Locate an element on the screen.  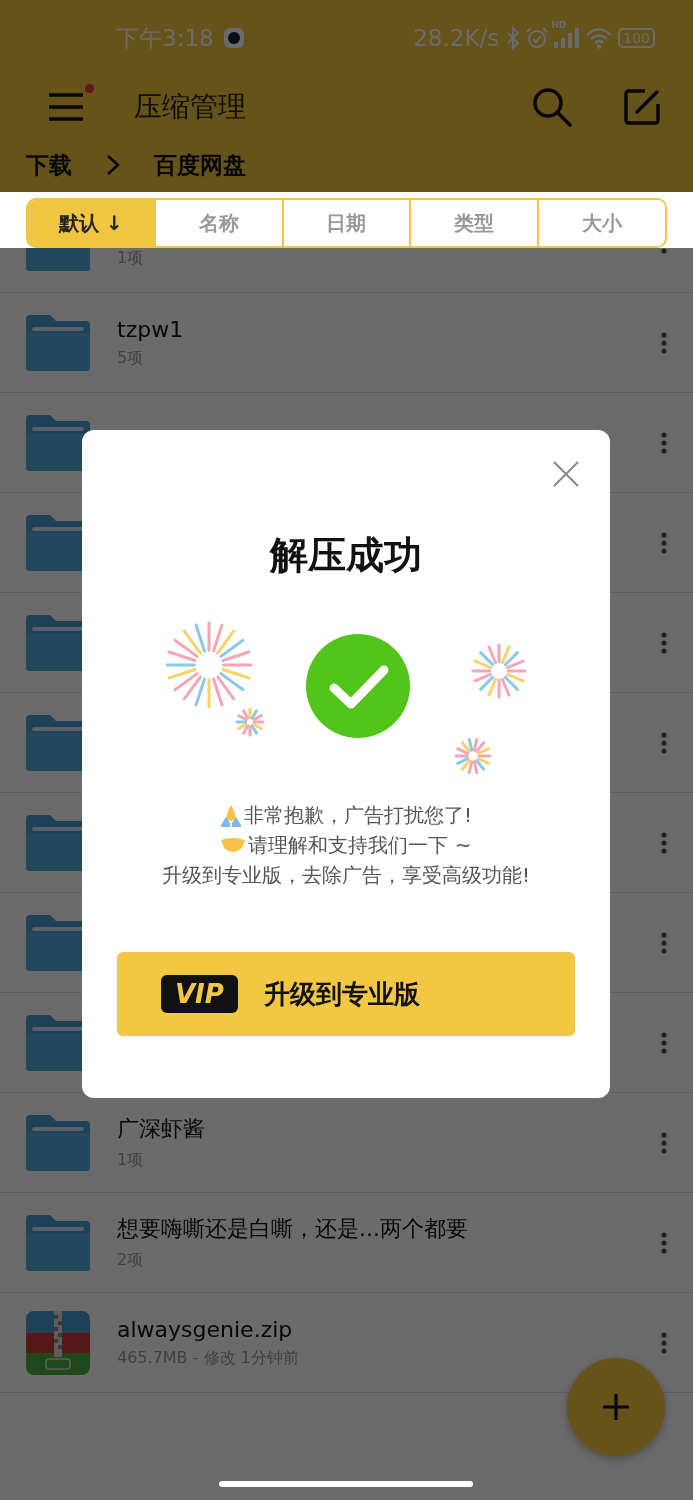
wifi-icon is located at coordinates (599, 38).